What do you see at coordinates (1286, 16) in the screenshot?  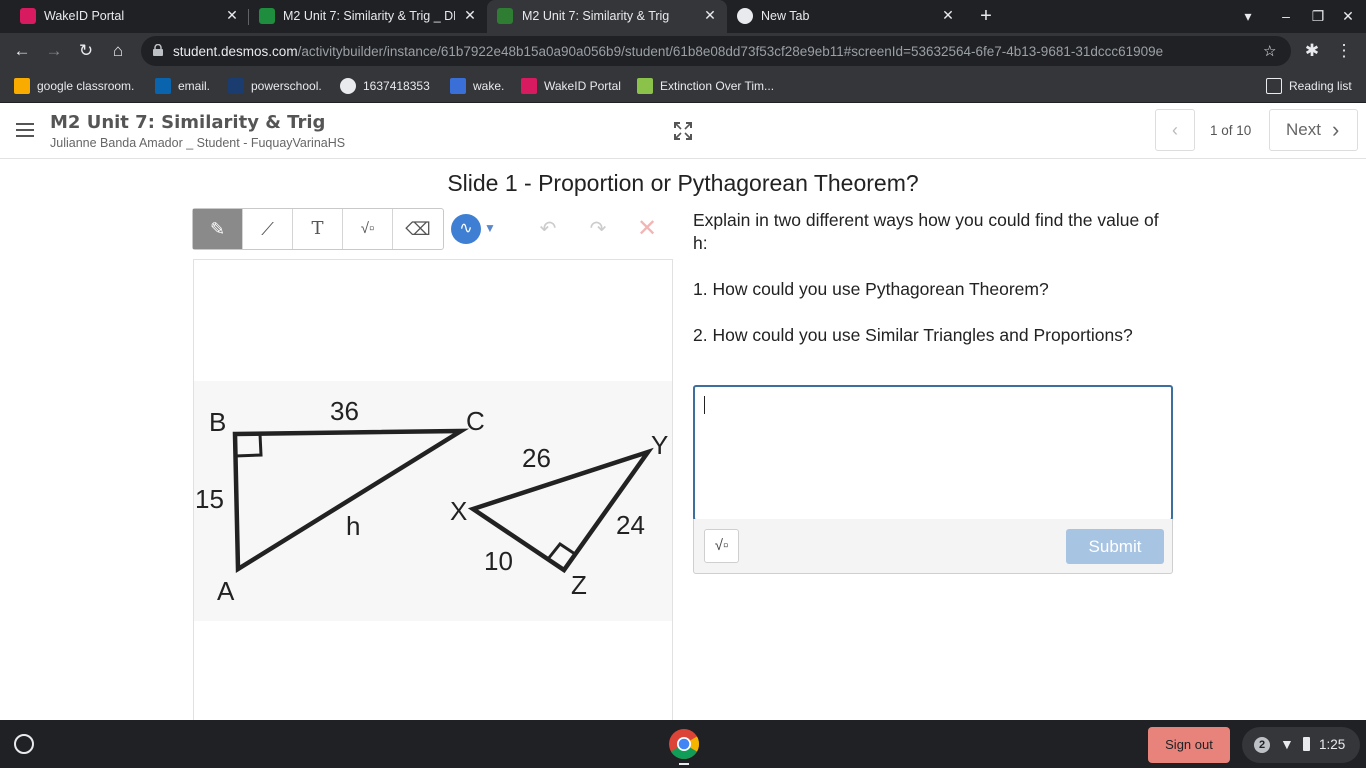 I see `minimize-icon: –` at bounding box center [1286, 16].